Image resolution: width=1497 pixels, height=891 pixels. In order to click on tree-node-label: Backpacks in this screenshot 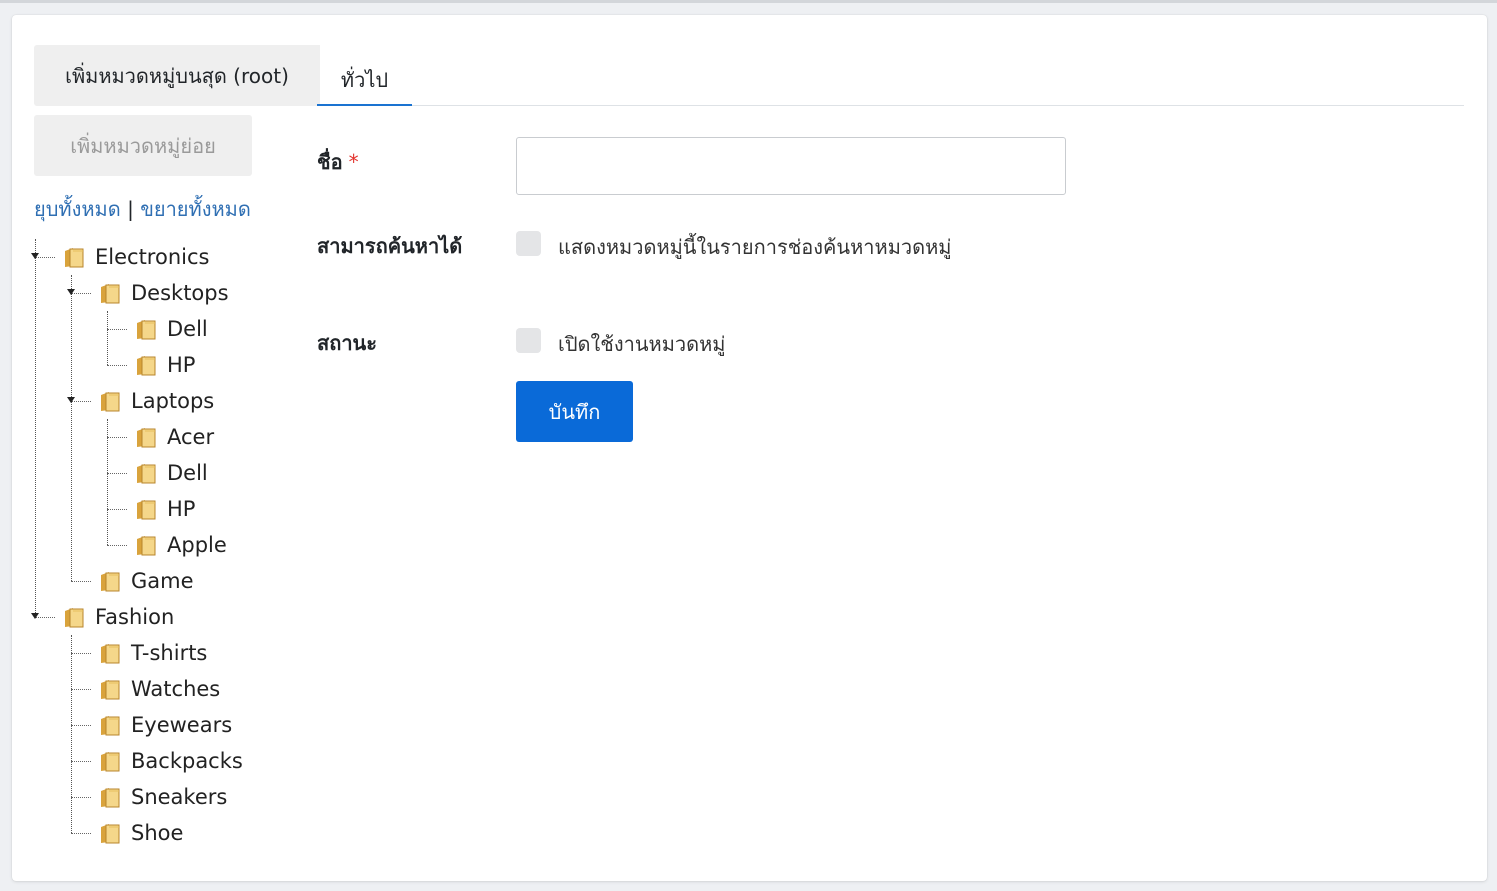, I will do `click(187, 761)`.